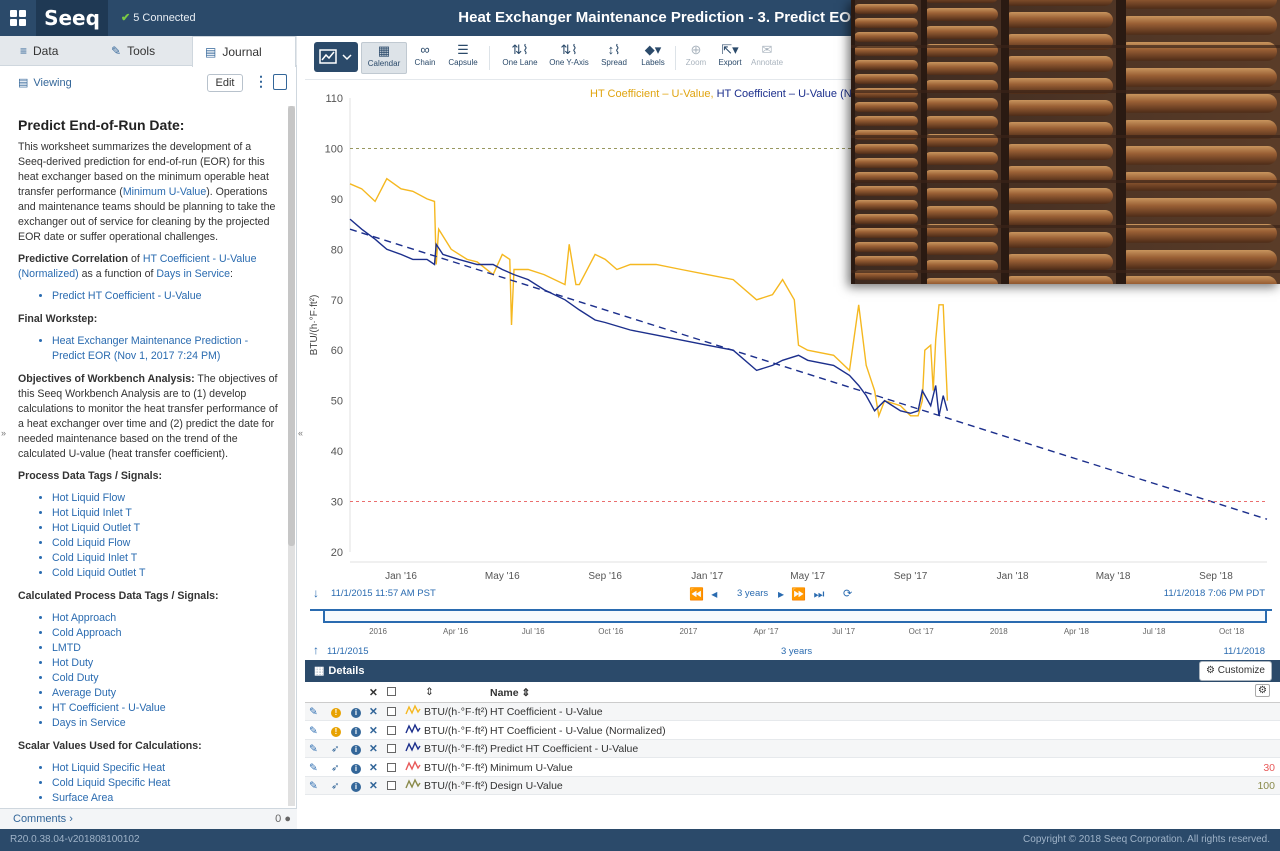 The height and width of the screenshot is (851, 1280). I want to click on one-lane-button: ⇅⌇ One Lane, so click(520, 58).